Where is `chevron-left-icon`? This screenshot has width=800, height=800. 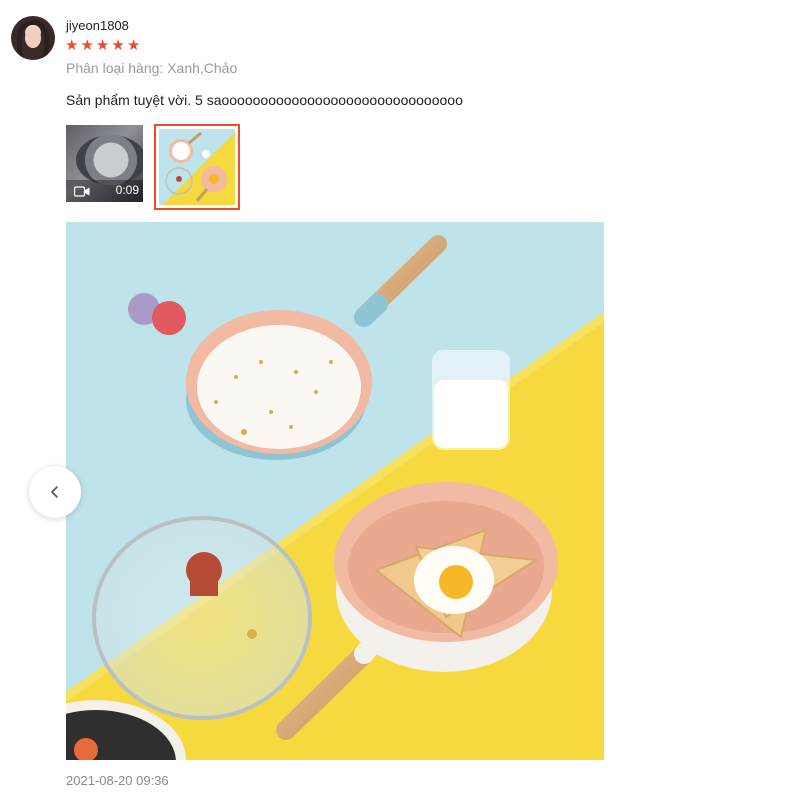 chevron-left-icon is located at coordinates (54, 492).